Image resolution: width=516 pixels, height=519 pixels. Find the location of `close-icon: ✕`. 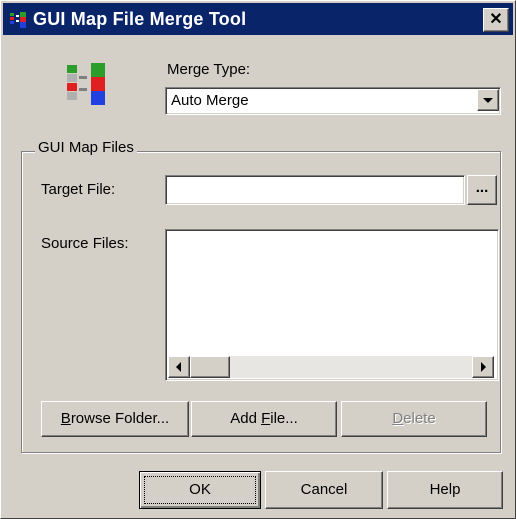

close-icon: ✕ is located at coordinates (496, 19).